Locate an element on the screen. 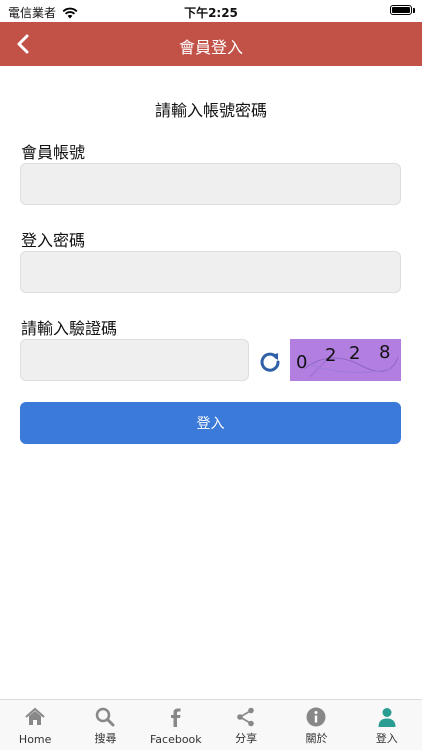 Image resolution: width=422 pixels, height=750 pixels. tab-search: 搜尋 is located at coordinates (105, 725).